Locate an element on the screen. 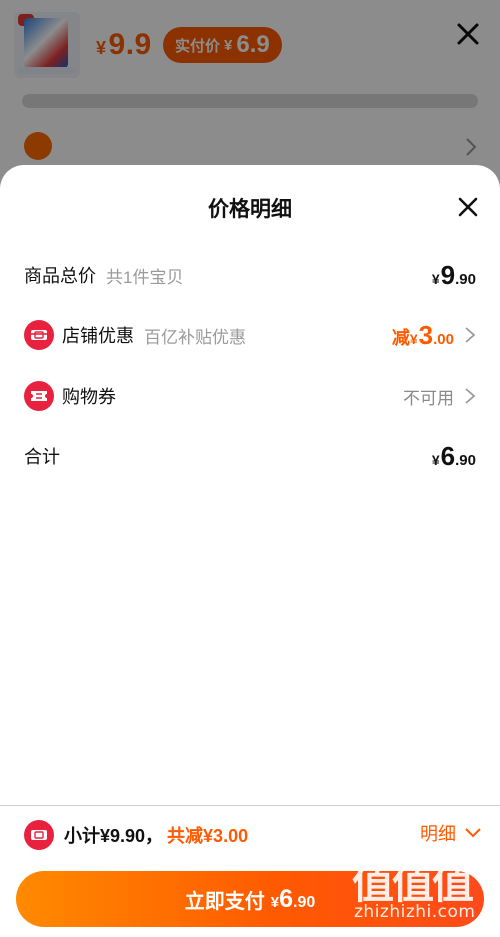 This screenshot has height=937, width=500. row-label: 购物券 is located at coordinates (89, 397).